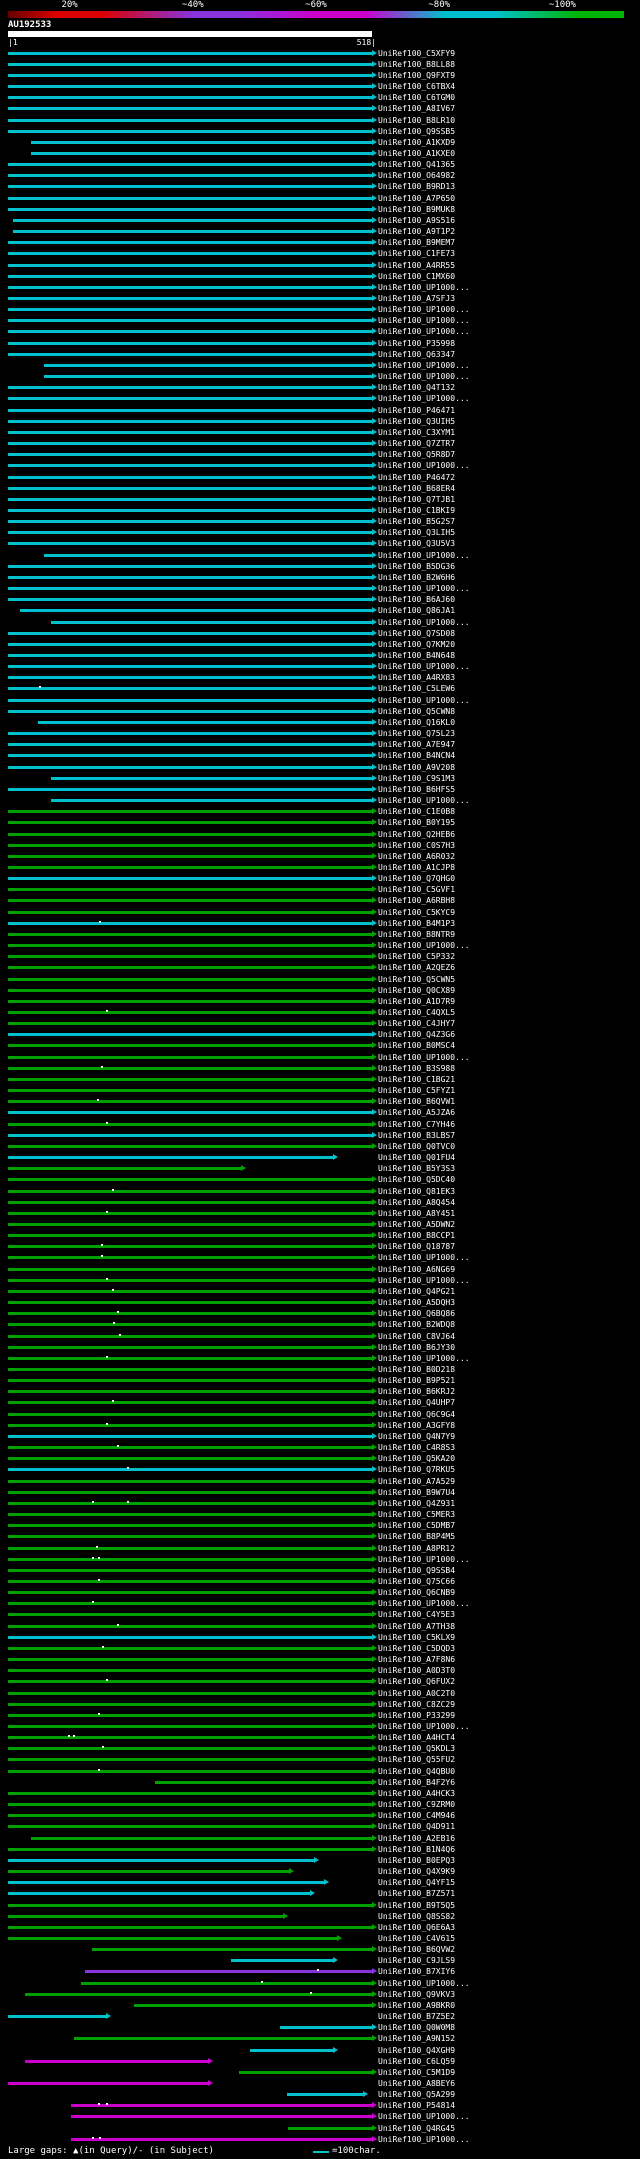  Describe the element at coordinates (416, 1013) in the screenshot. I see `hit-label: UniRef100_C4QXL5` at that location.